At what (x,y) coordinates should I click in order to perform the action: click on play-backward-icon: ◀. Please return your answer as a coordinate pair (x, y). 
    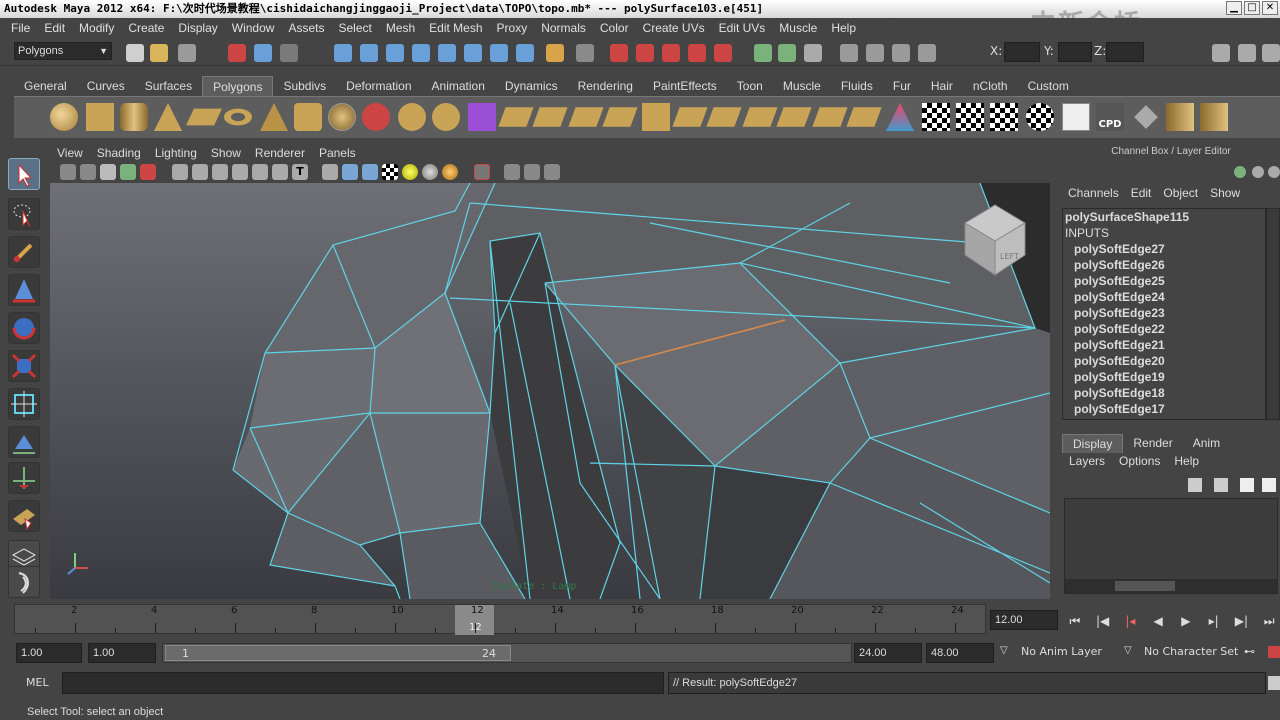
    Looking at the image, I should click on (1158, 621).